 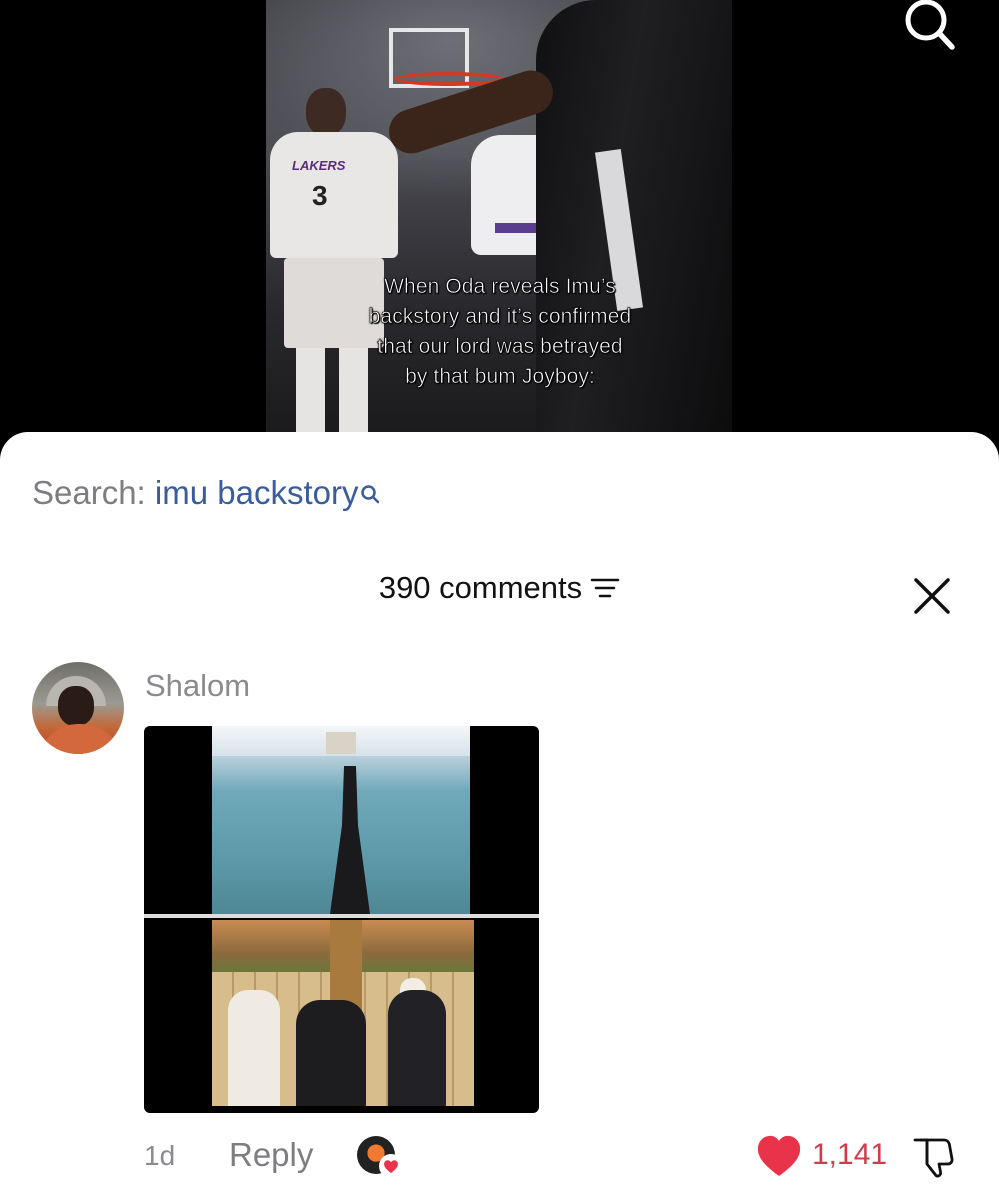 I want to click on comment-attached-image, so click(x=341, y=919).